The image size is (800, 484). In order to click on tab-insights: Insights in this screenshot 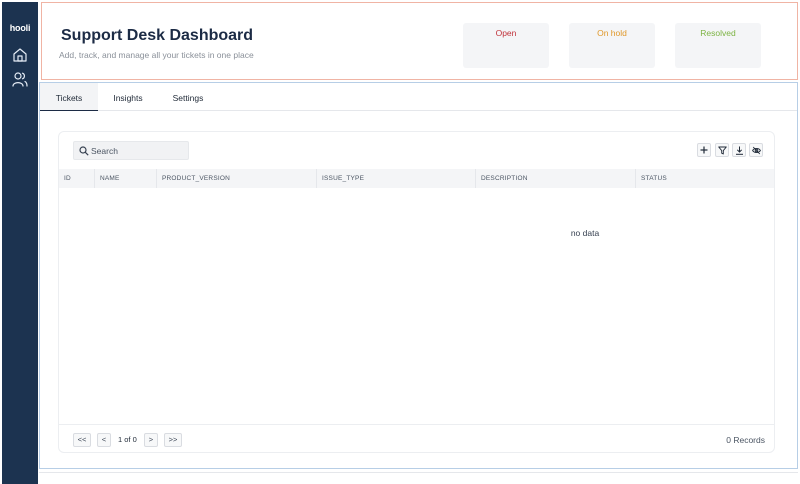, I will do `click(128, 97)`.